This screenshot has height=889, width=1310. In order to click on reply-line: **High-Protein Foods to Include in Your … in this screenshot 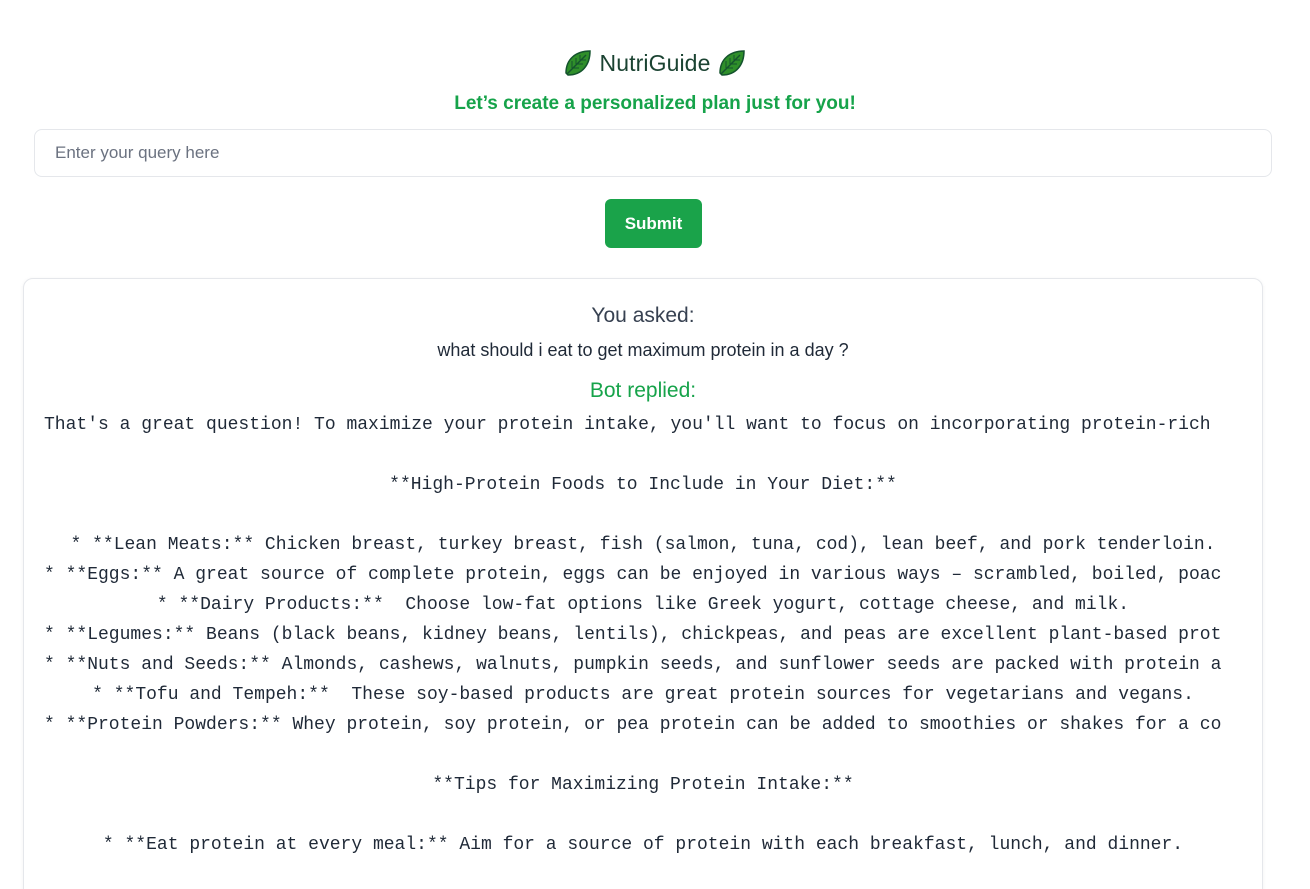, I will do `click(643, 485)`.